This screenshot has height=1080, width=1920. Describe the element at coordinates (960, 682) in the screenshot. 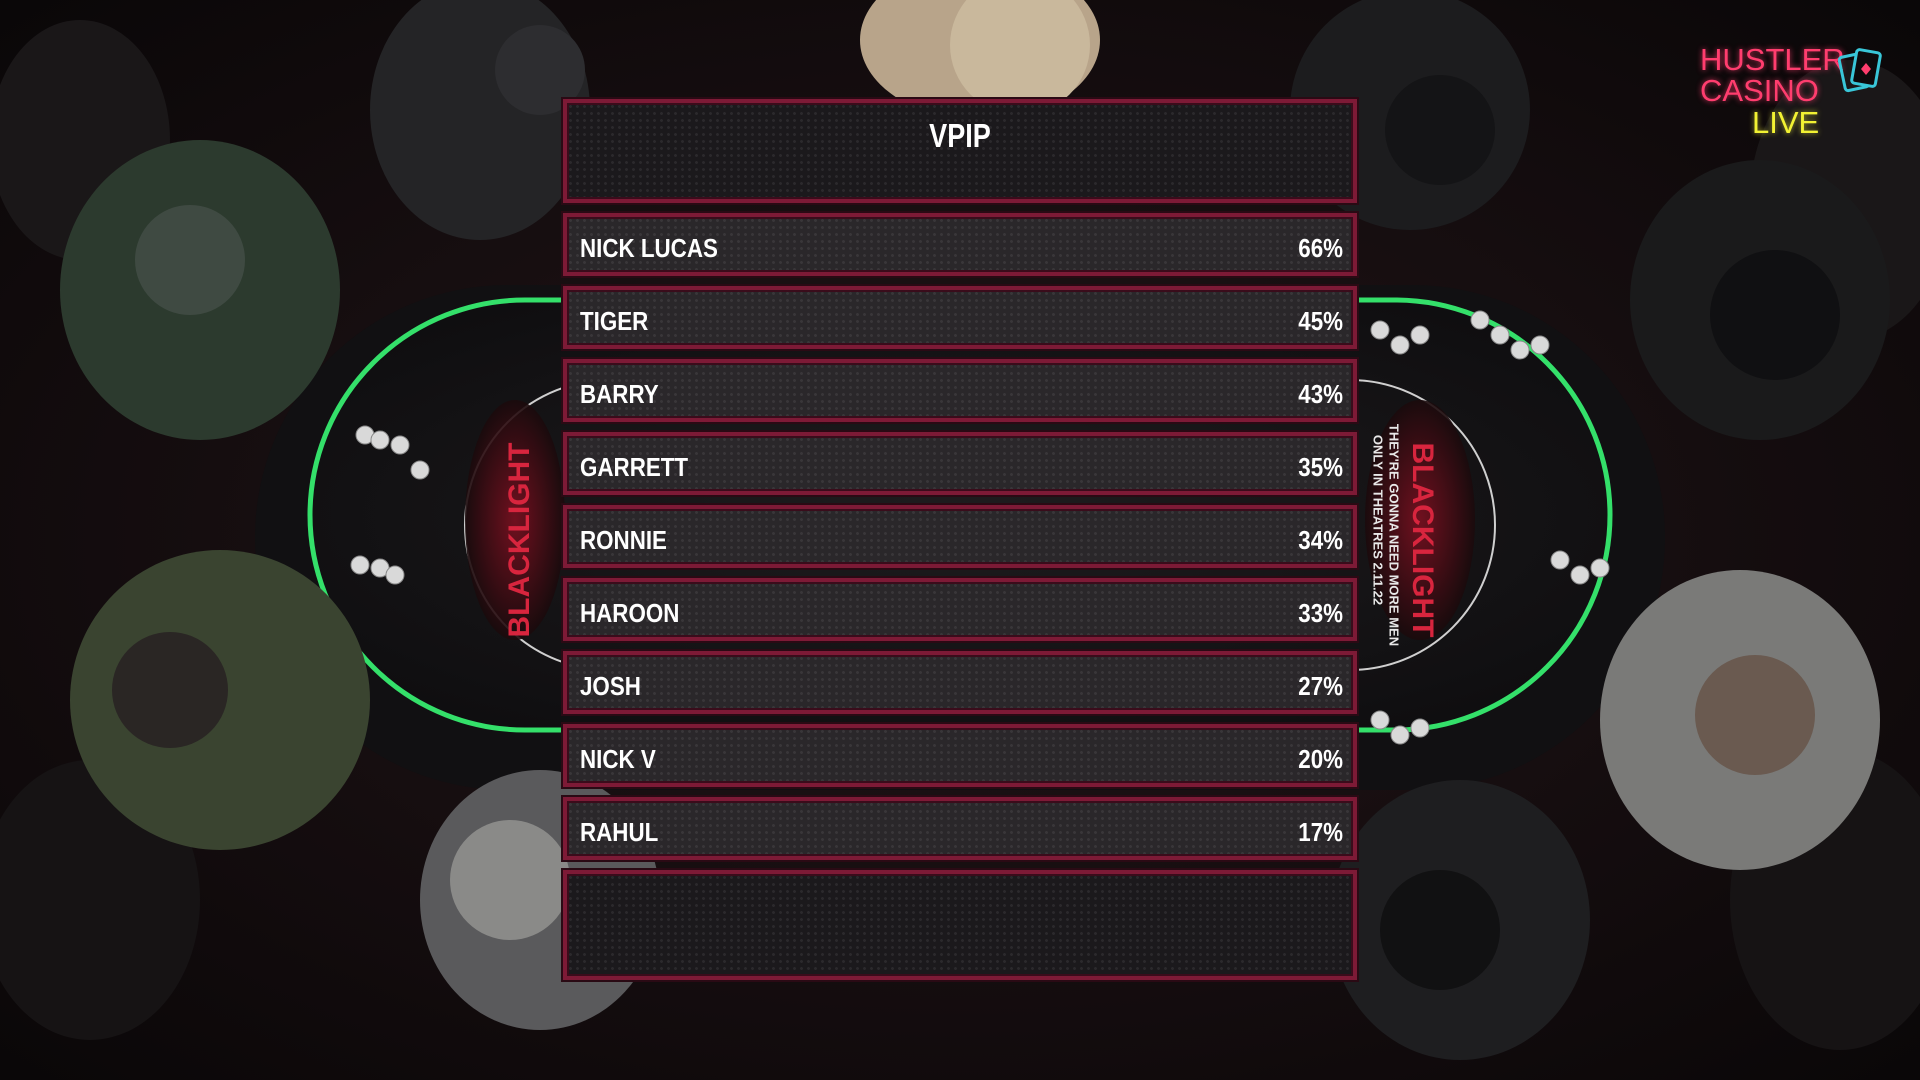

I see `player-row: JOSH 27%` at that location.